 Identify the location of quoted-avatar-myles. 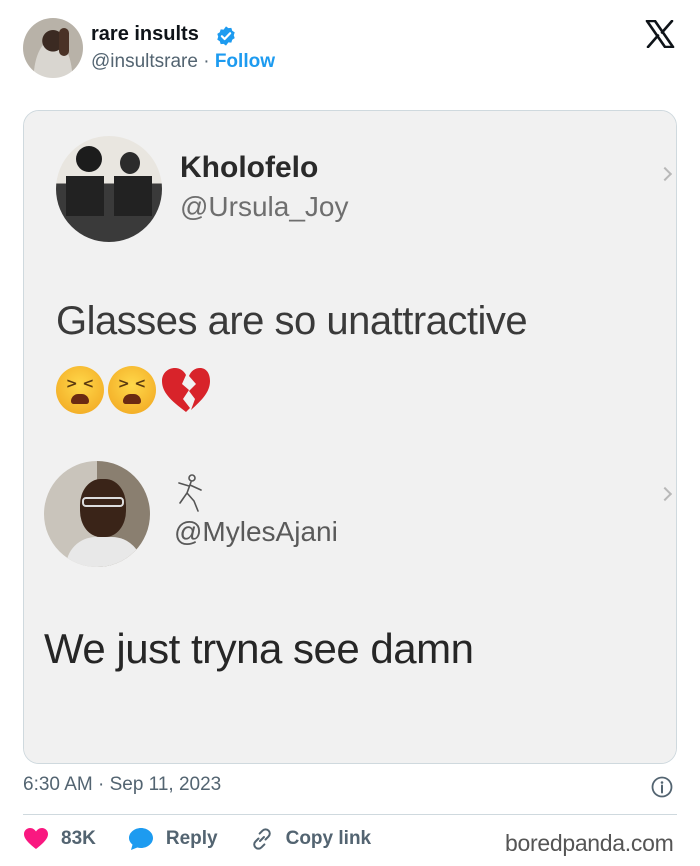
(97, 514).